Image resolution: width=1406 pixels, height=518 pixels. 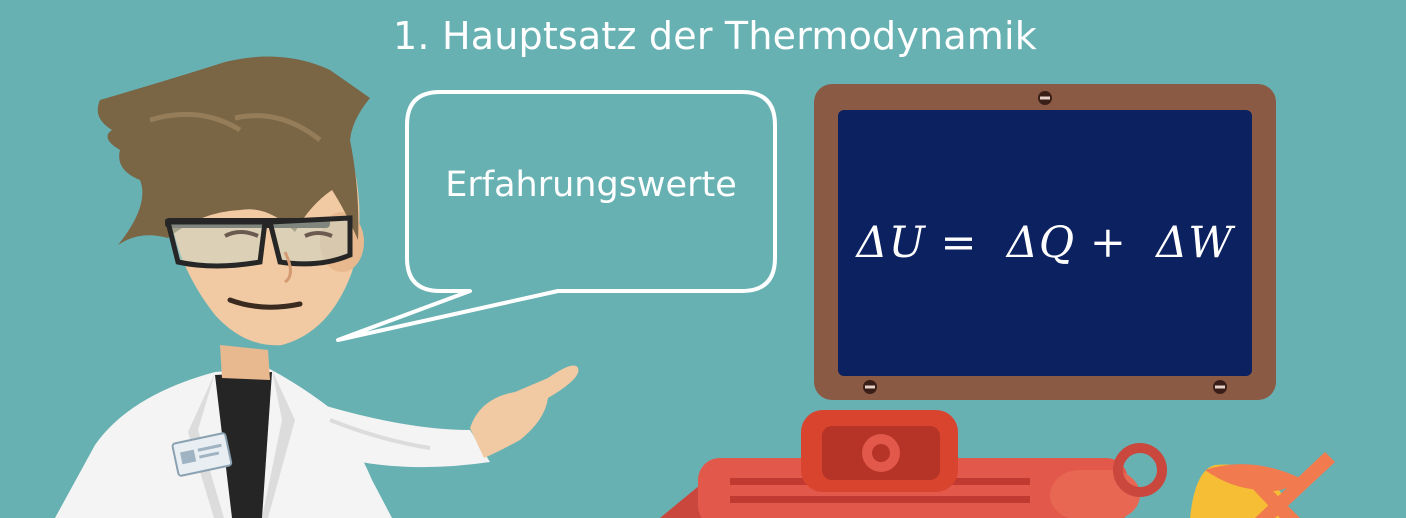 What do you see at coordinates (1045, 243) in the screenshot?
I see `chalkboard-formula: ΔU = ΔQ + ΔW` at bounding box center [1045, 243].